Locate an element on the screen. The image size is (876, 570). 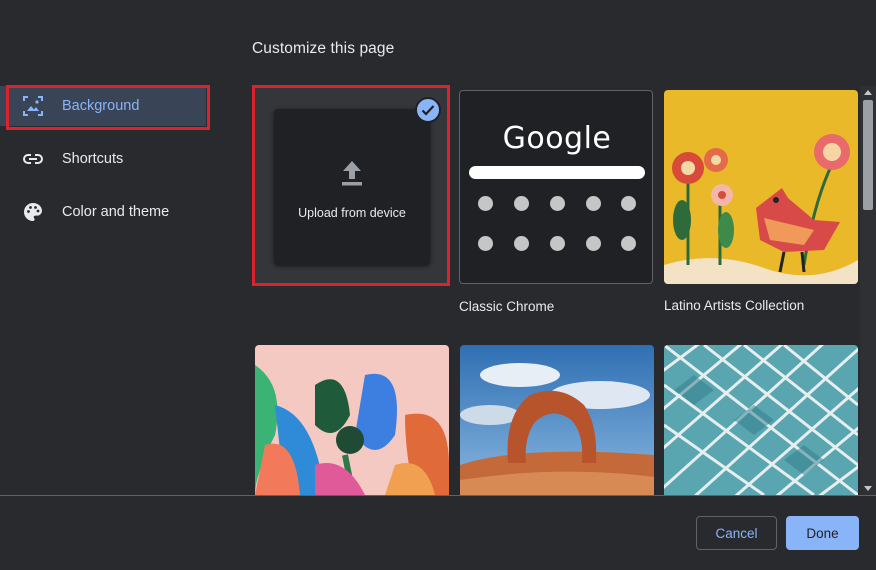
floral-art-tile is located at coordinates (352, 420).